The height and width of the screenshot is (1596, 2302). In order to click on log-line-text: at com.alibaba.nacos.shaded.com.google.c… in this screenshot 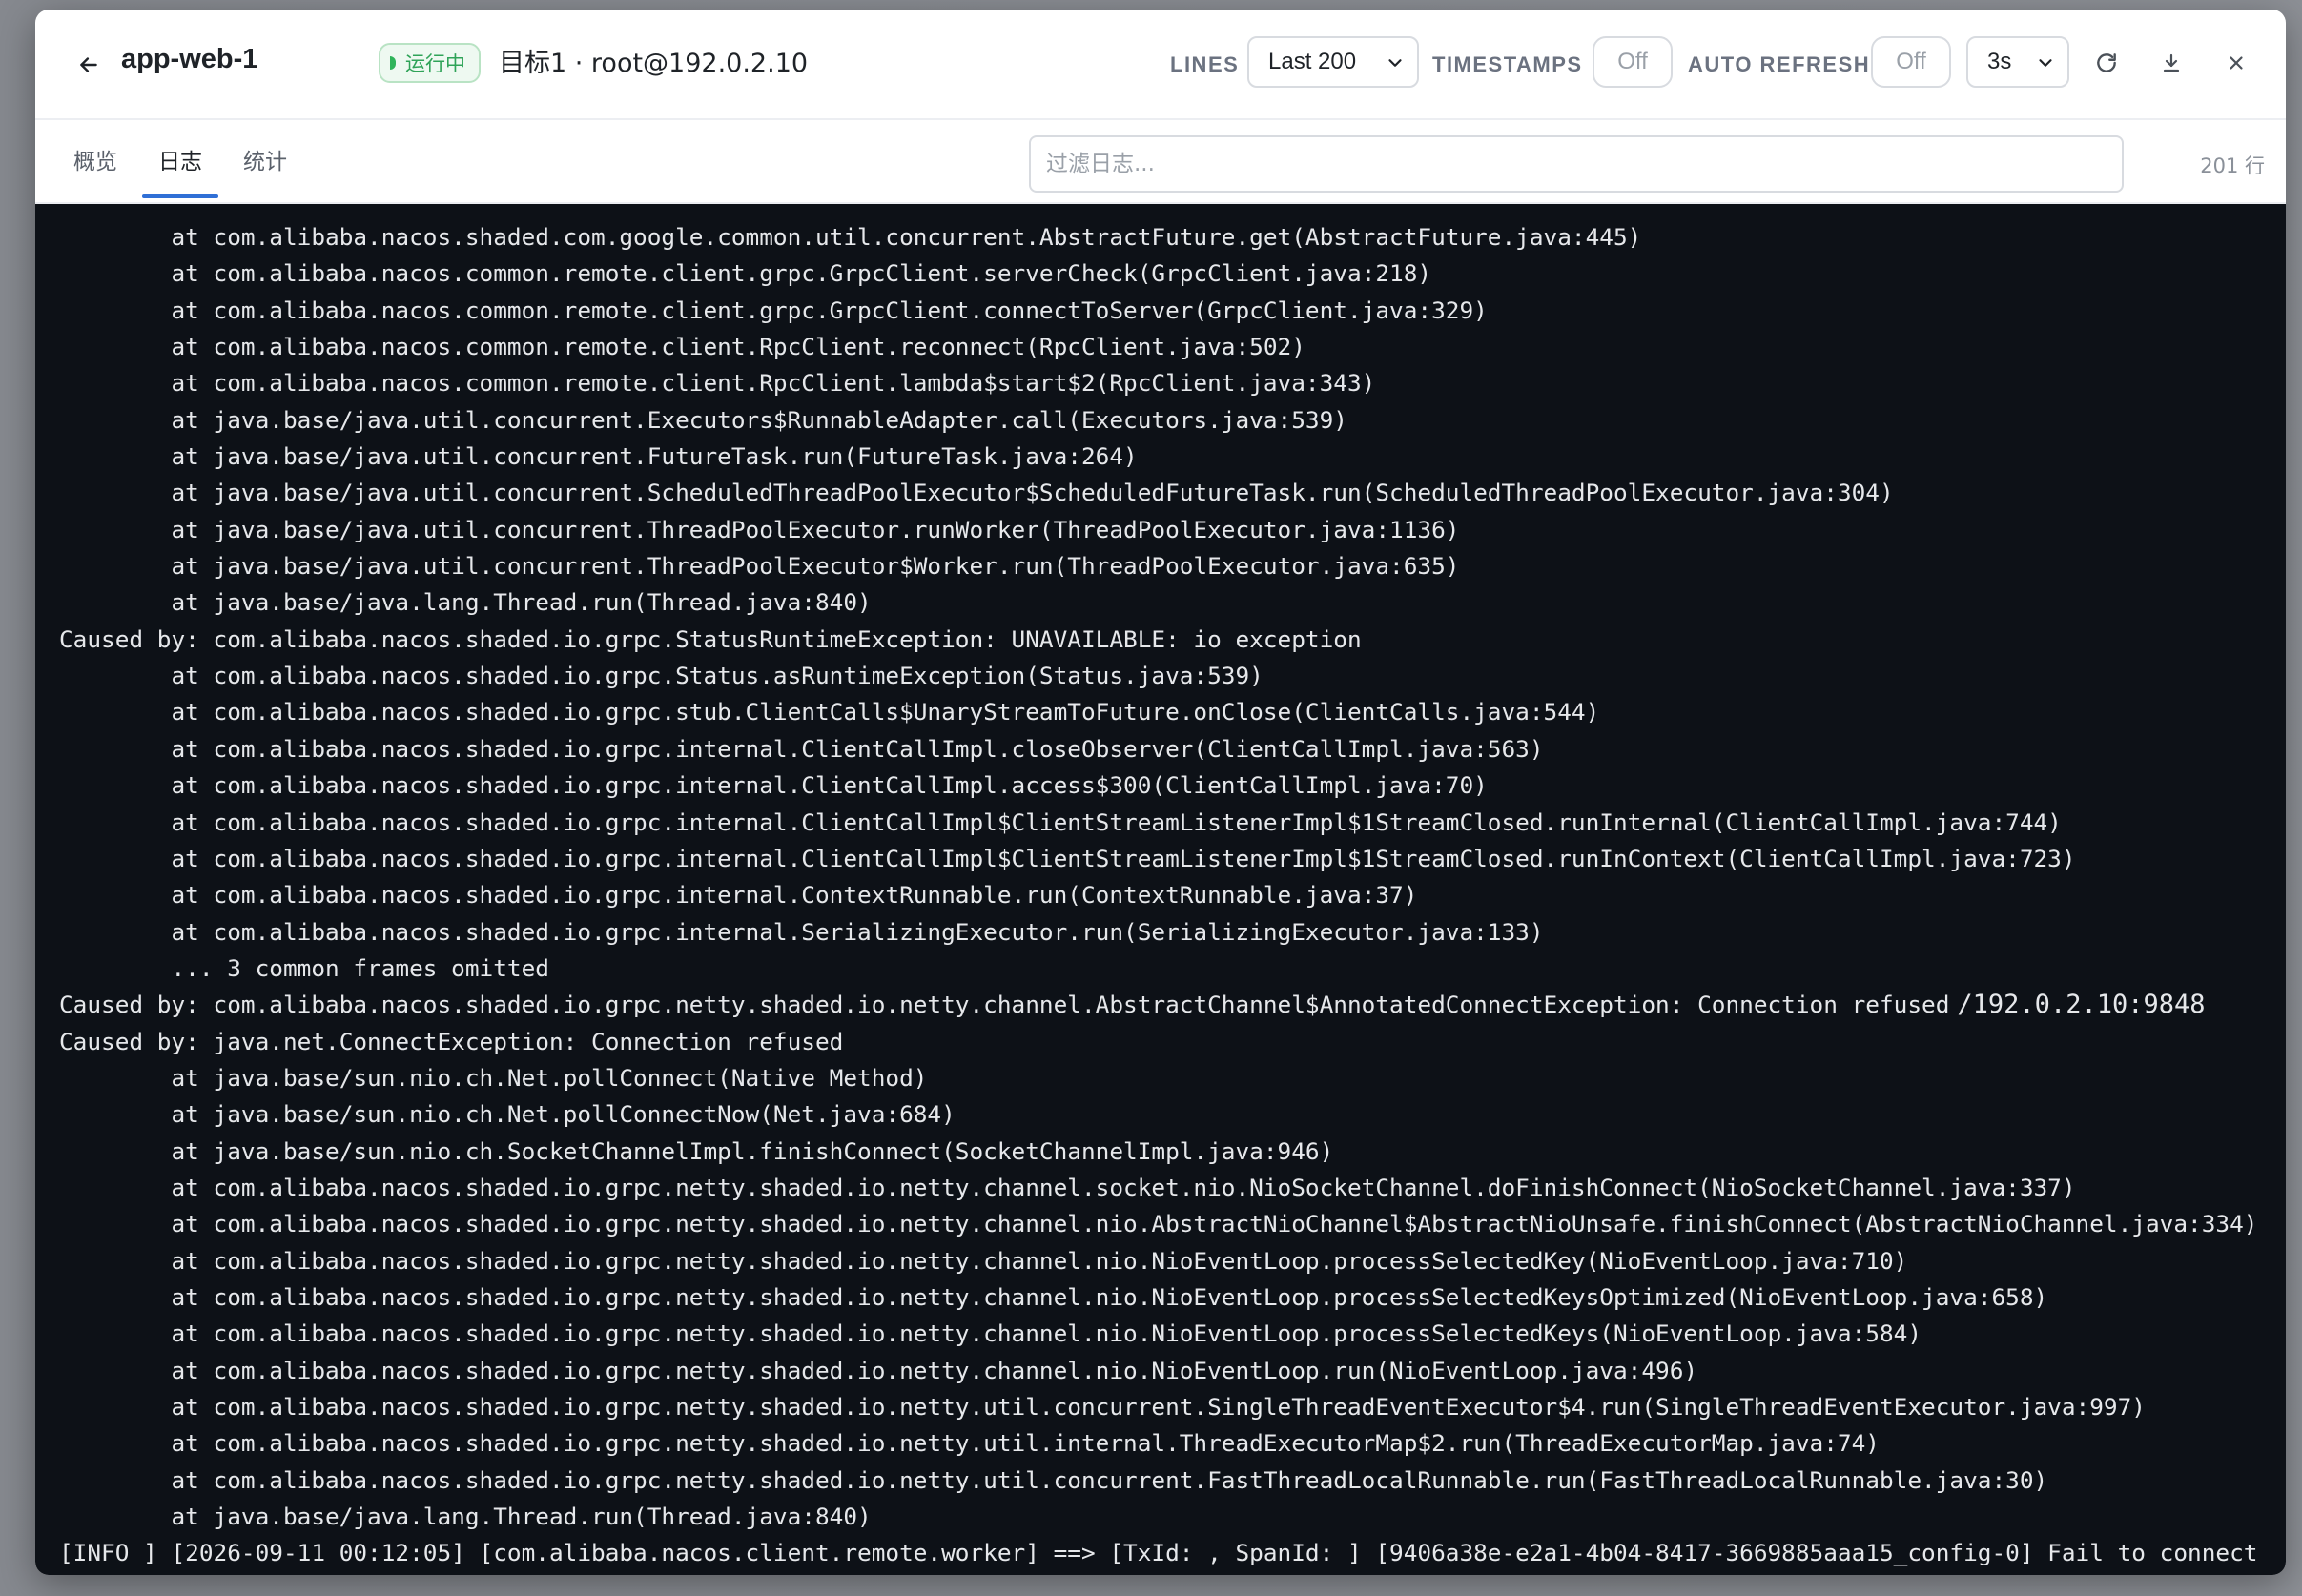, I will do `click(850, 237)`.